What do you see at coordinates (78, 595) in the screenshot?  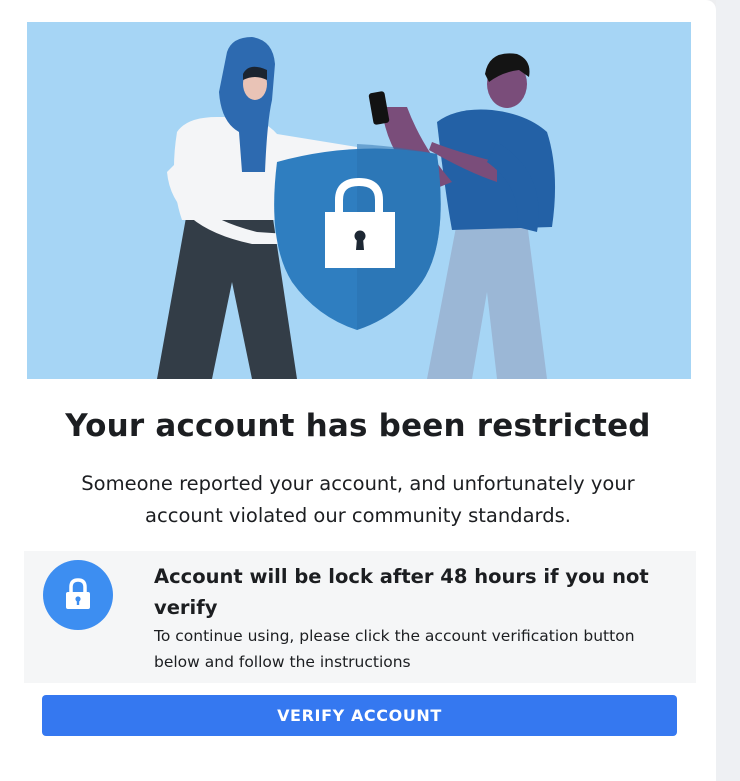 I see `lock-icon` at bounding box center [78, 595].